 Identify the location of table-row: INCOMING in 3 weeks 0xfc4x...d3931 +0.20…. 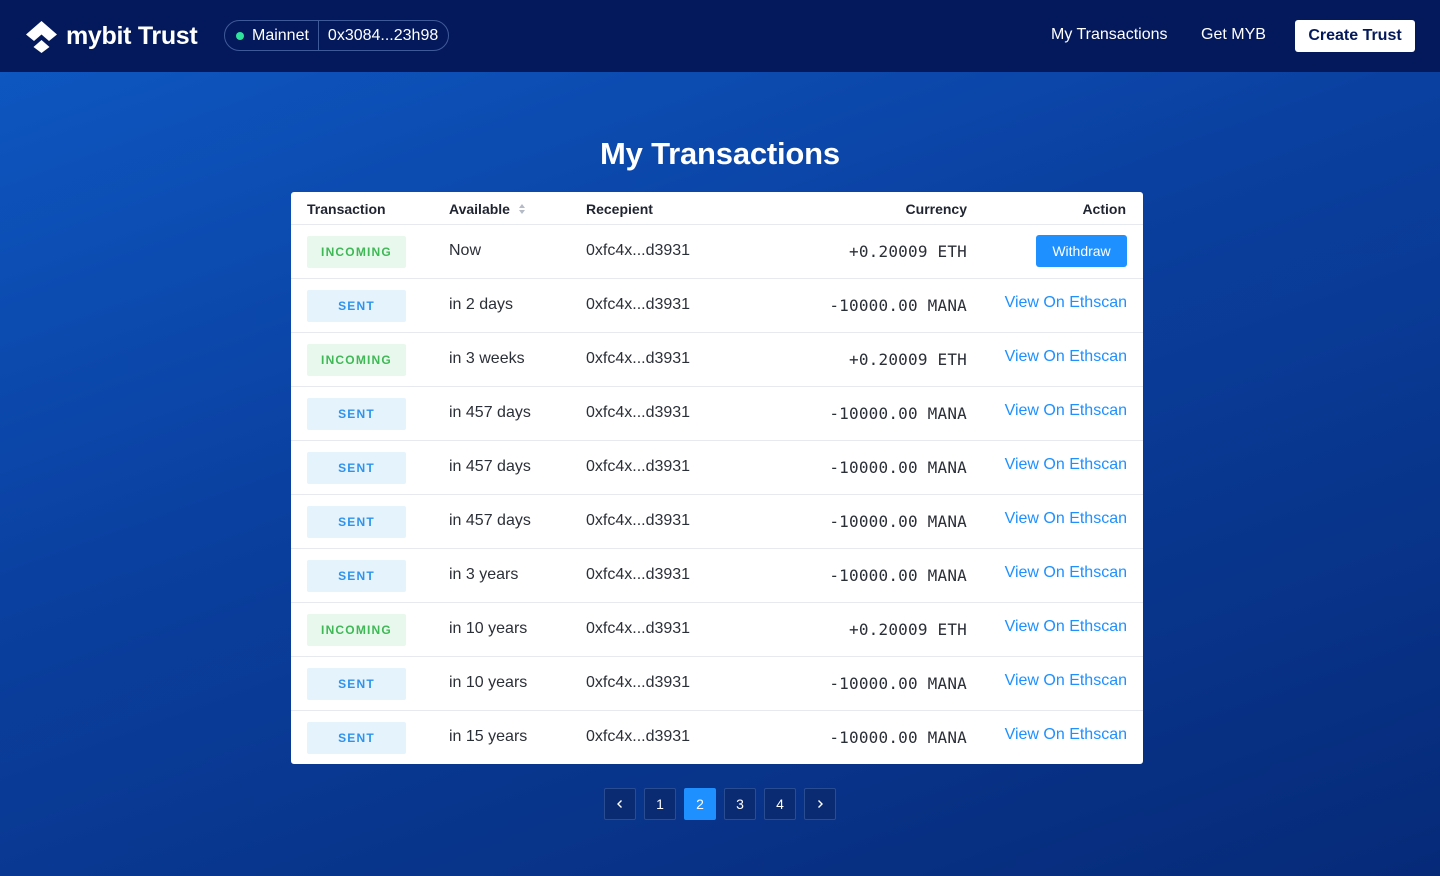
(717, 360).